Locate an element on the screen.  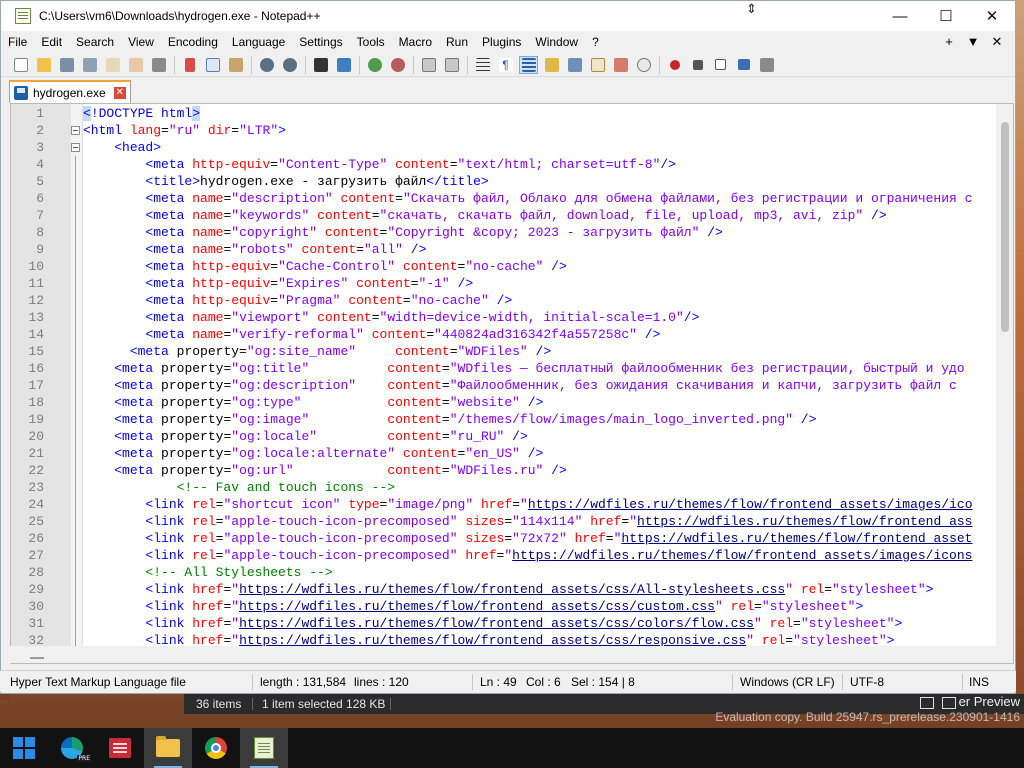
sync-horizontal-icon is located at coordinates (451, 64).